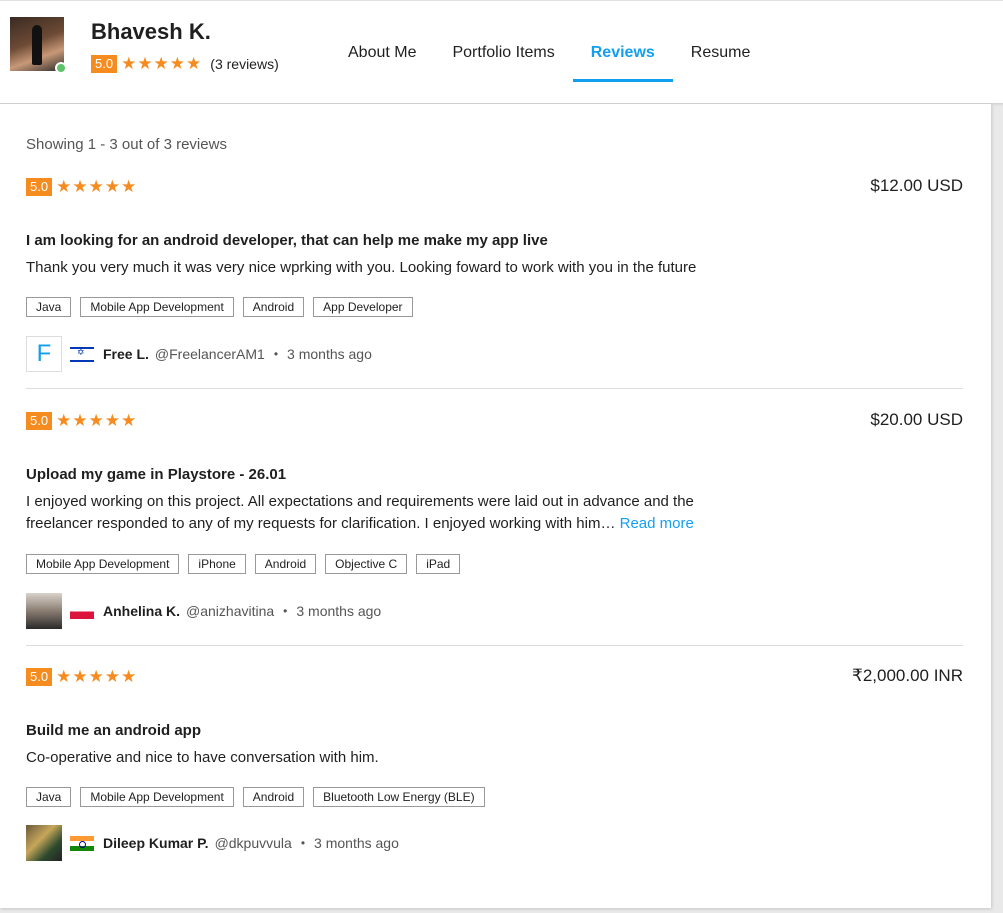 The width and height of the screenshot is (1003, 913). What do you see at coordinates (721, 53) in the screenshot?
I see `tab-resume: Resume` at bounding box center [721, 53].